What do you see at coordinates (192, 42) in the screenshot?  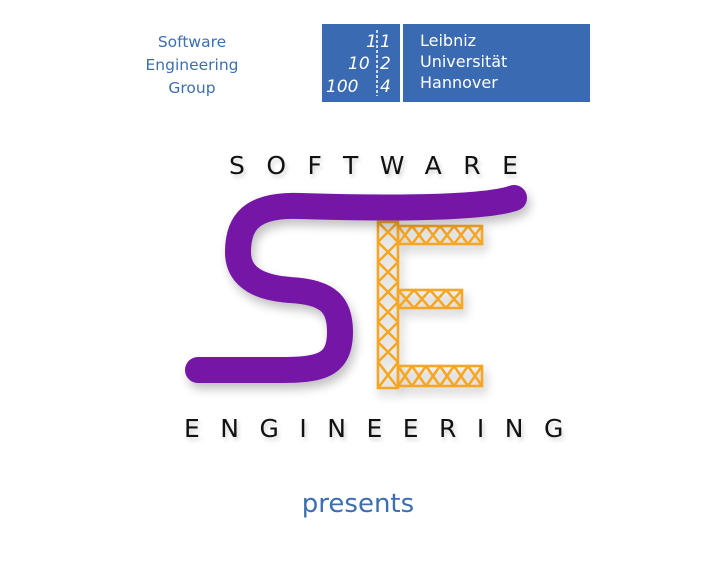 I see `group-label-line-1: Software` at bounding box center [192, 42].